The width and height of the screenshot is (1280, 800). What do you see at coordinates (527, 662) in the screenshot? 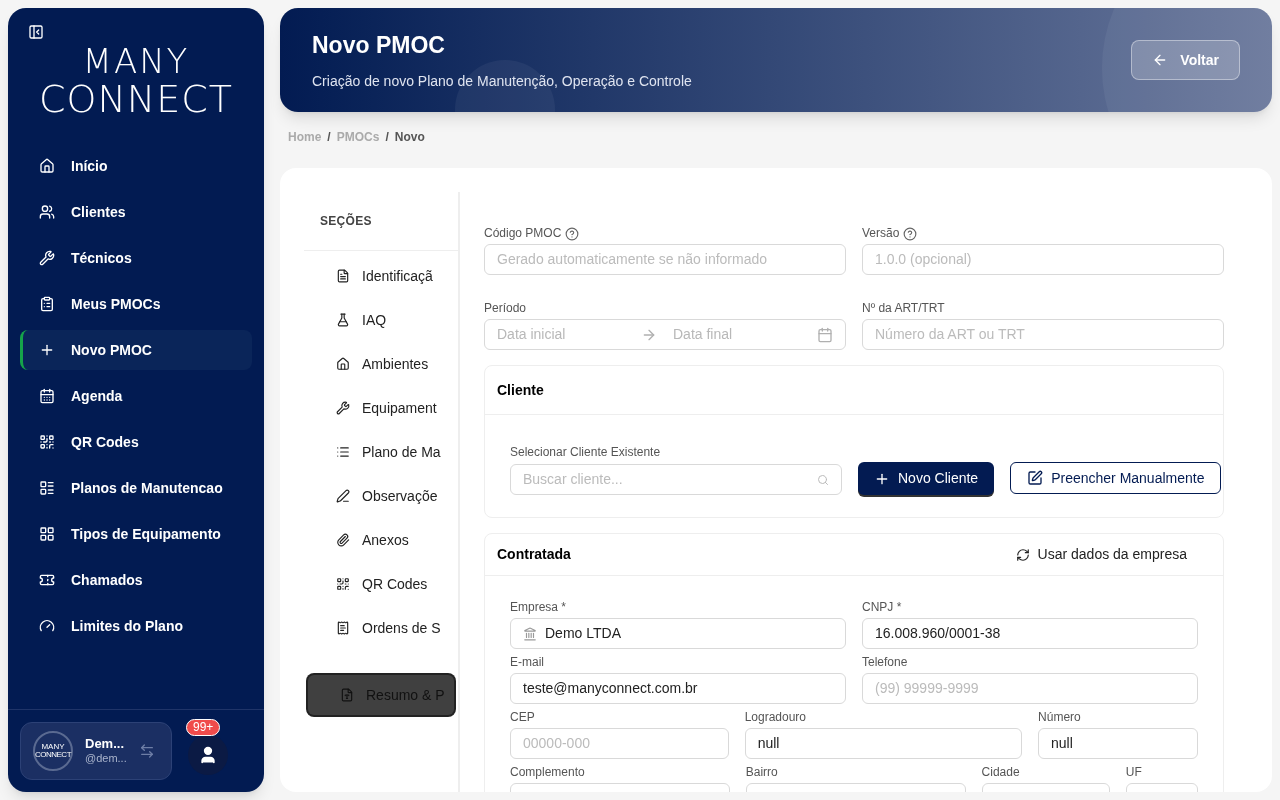
I see `field-label: E-mail` at bounding box center [527, 662].